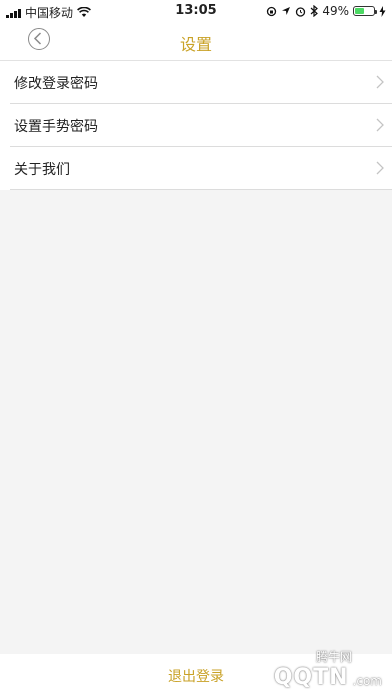 Image resolution: width=392 pixels, height=696 pixels. I want to click on watermark: QQTN .com 腾牛网, so click(308, 670).